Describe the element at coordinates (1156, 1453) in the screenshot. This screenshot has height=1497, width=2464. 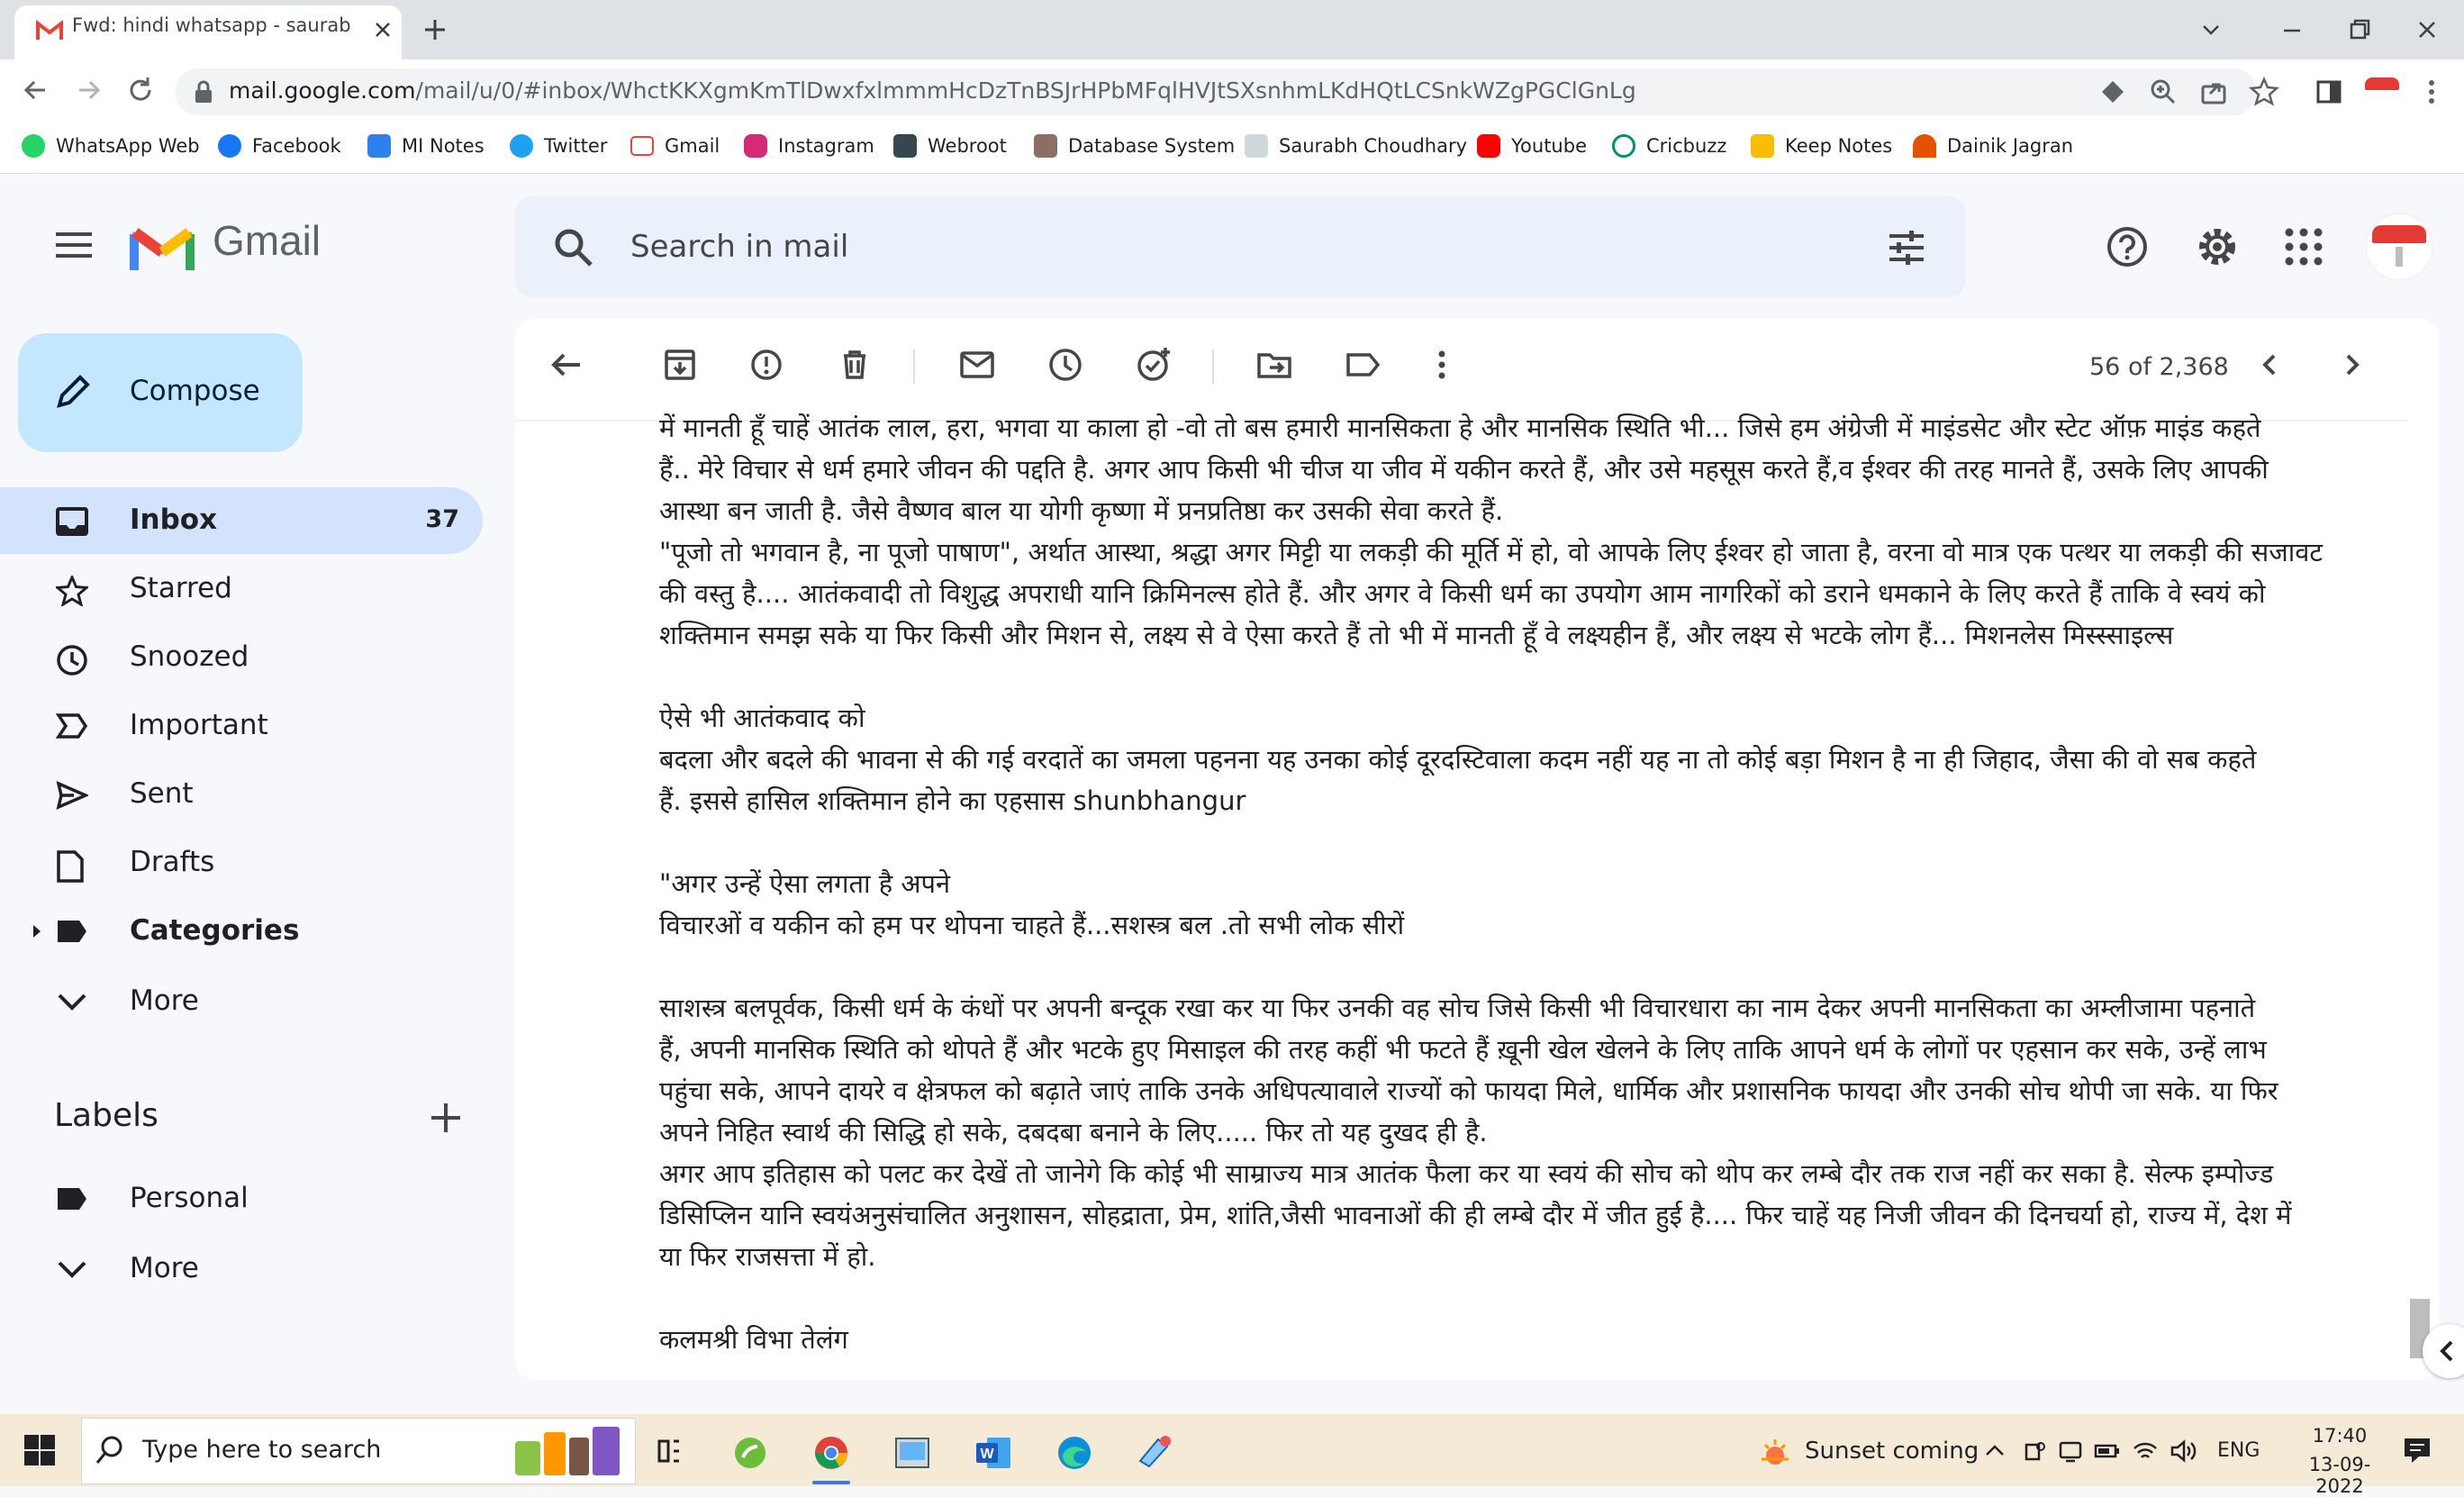
I see `paint-icon` at that location.